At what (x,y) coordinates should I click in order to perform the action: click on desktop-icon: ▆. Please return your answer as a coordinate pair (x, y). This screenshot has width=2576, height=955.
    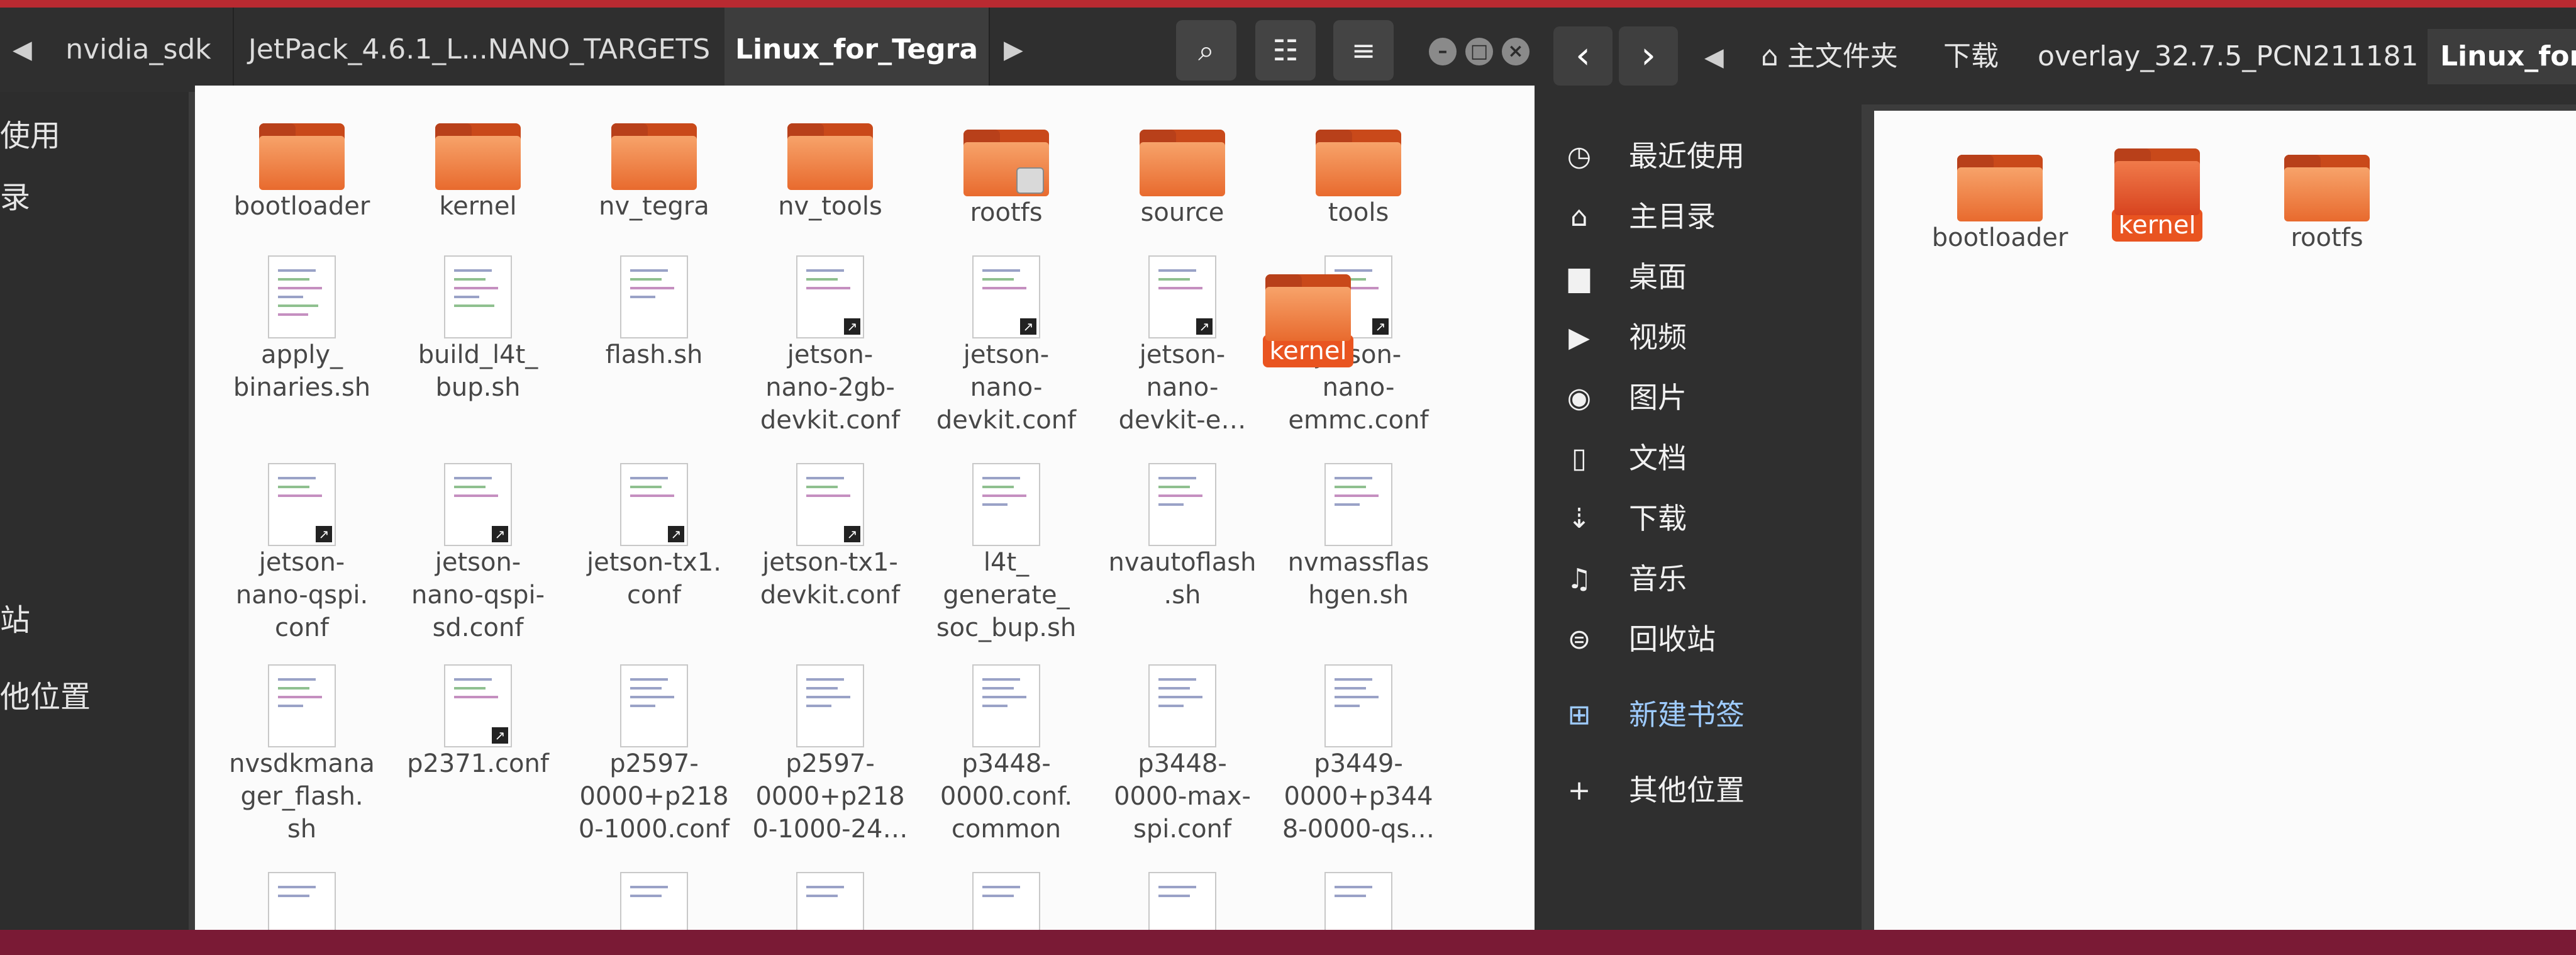
    Looking at the image, I should click on (1579, 277).